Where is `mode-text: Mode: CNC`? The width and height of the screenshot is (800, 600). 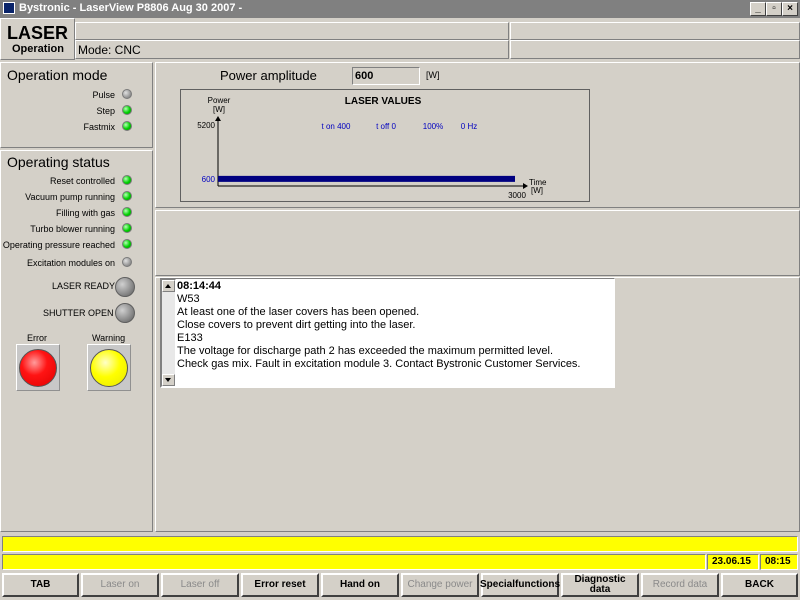 mode-text: Mode: CNC is located at coordinates (109, 50).